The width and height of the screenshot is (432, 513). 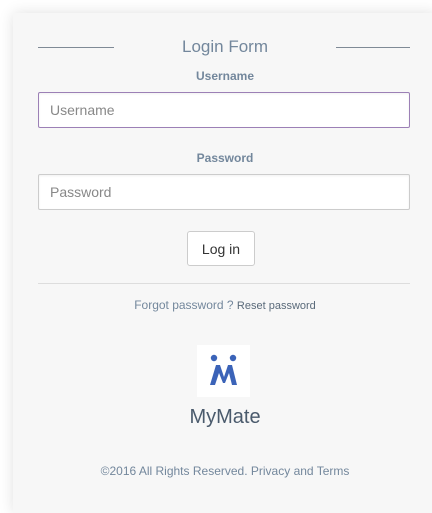 I want to click on brand-logo-icon, so click(x=223, y=371).